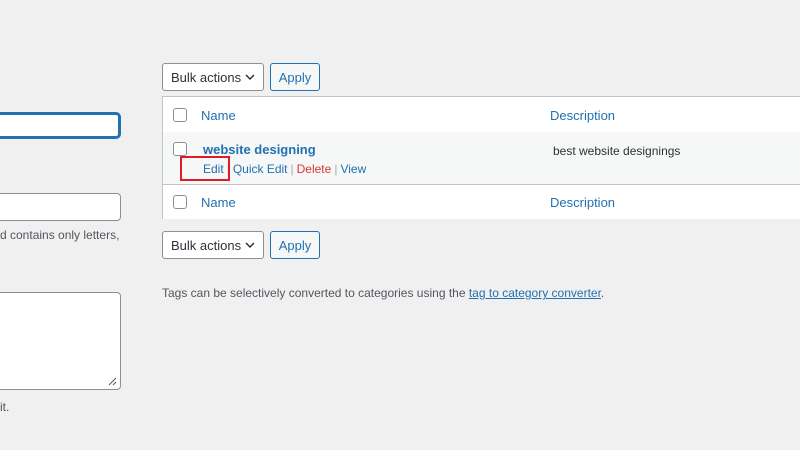 The image size is (800, 450). What do you see at coordinates (205, 168) in the screenshot?
I see `edit-highlight-box` at bounding box center [205, 168].